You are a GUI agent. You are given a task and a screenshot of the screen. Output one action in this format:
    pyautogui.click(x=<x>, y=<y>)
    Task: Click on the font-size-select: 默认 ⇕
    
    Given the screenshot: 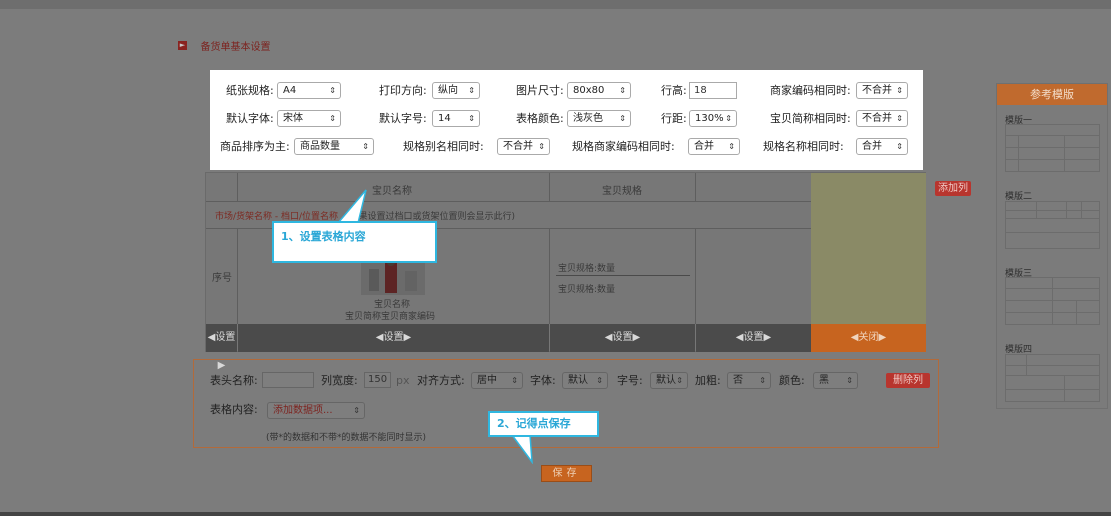 What is the action you would take?
    pyautogui.click(x=669, y=380)
    